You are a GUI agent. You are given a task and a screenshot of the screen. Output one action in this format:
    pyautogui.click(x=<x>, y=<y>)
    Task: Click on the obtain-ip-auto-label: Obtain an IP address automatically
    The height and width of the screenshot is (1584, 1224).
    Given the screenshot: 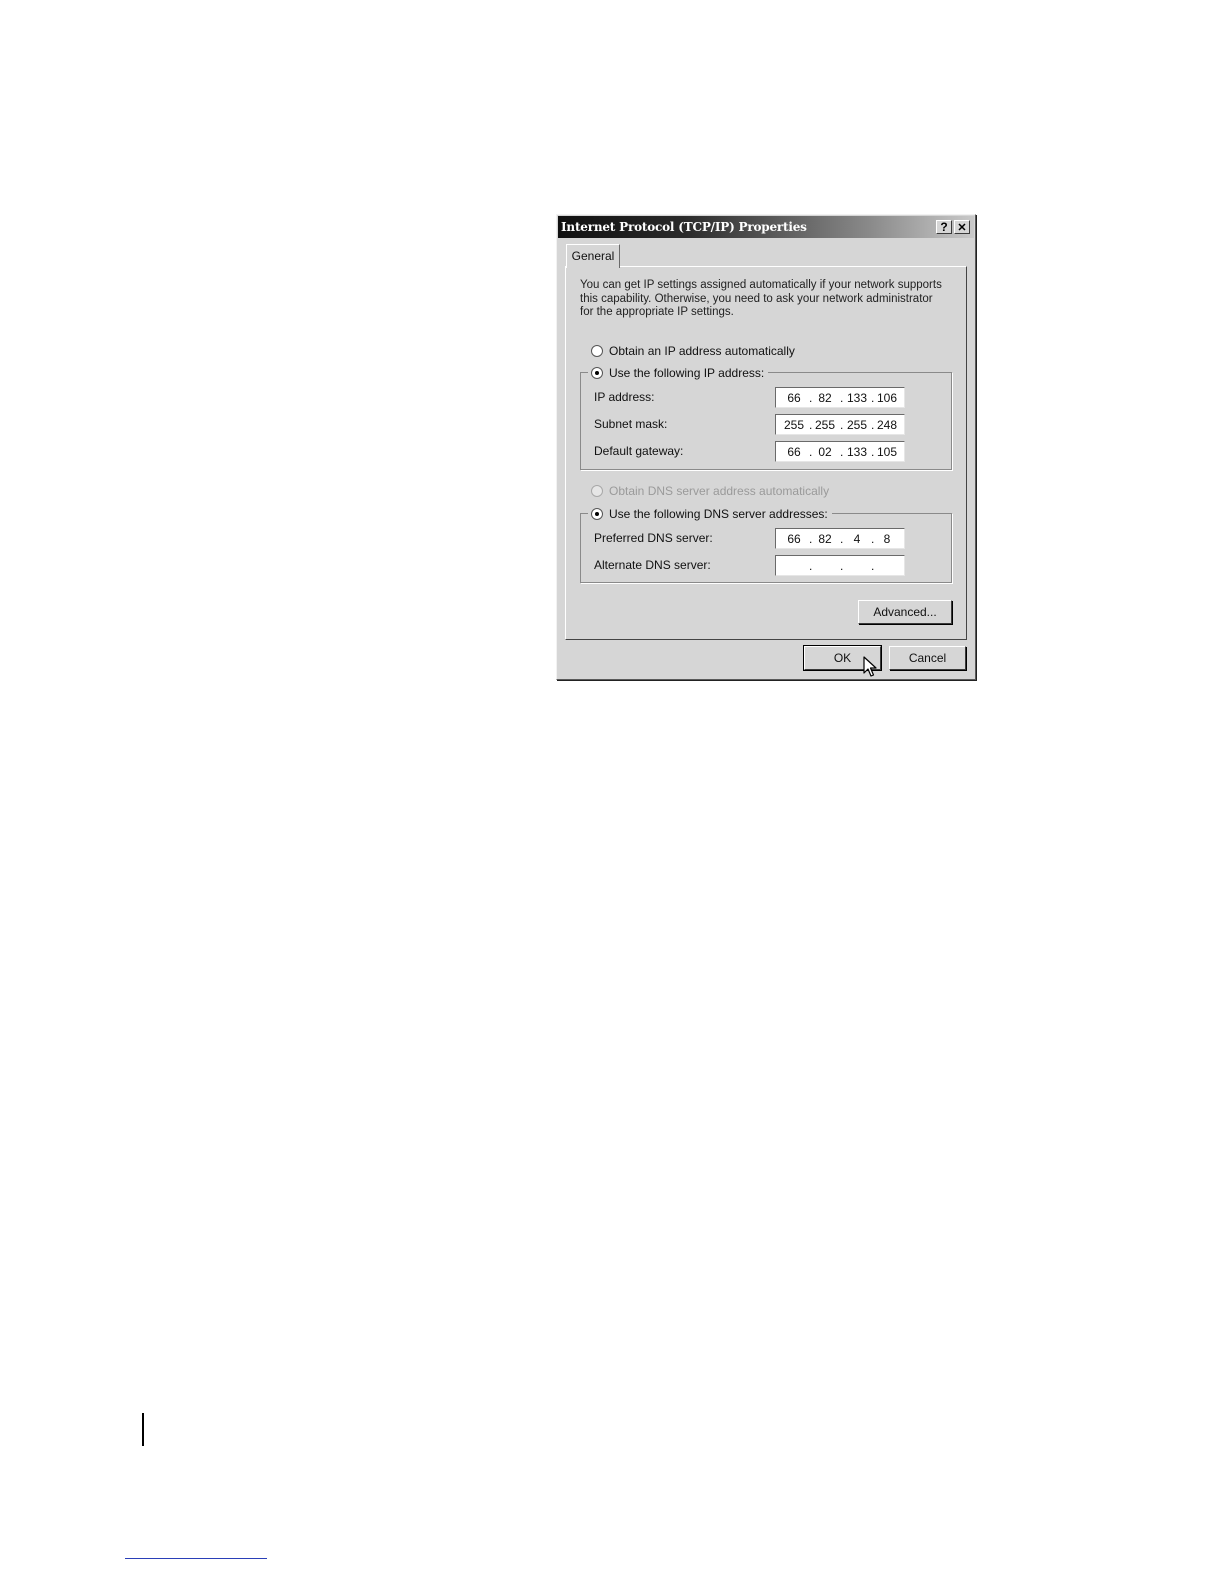 What is the action you would take?
    pyautogui.click(x=702, y=351)
    